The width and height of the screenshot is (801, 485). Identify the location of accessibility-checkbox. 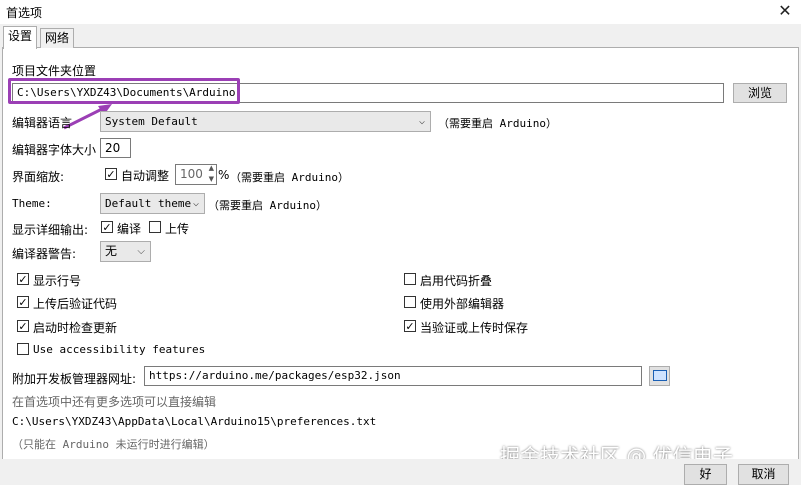
(23, 349).